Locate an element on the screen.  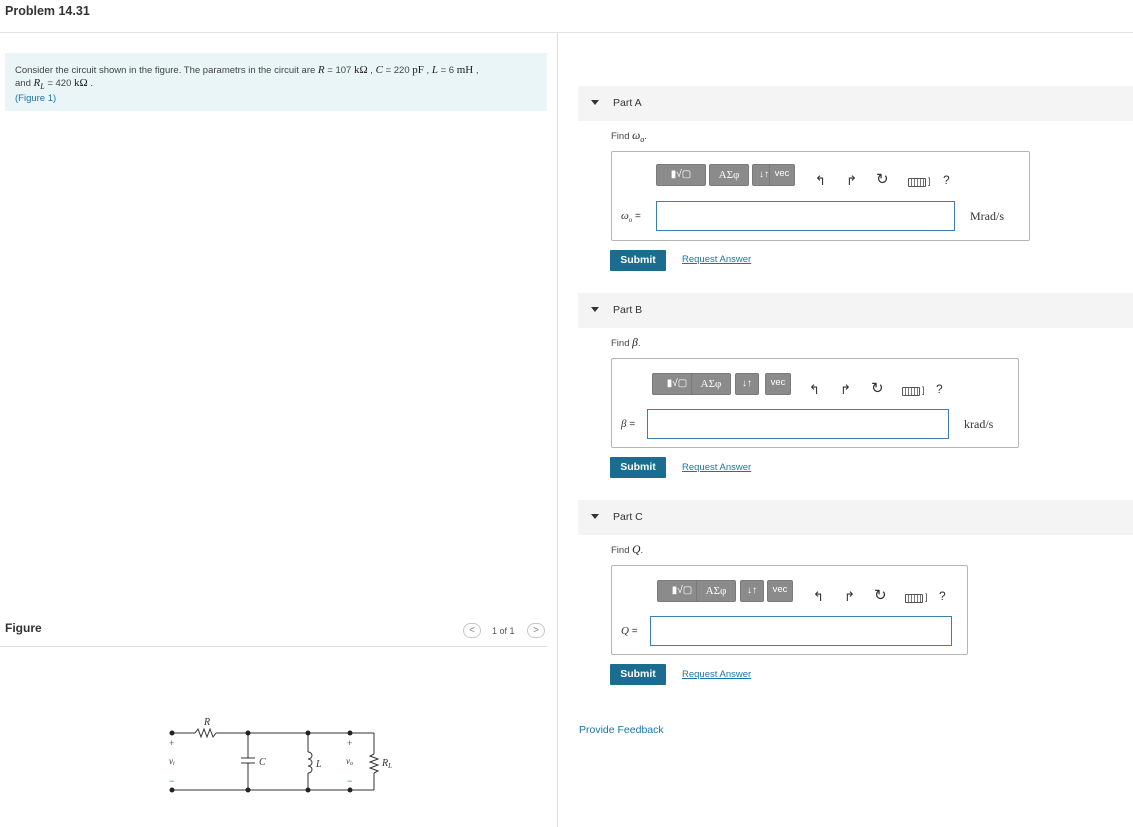
part-a-unit: Mrad/s is located at coordinates (987, 216).